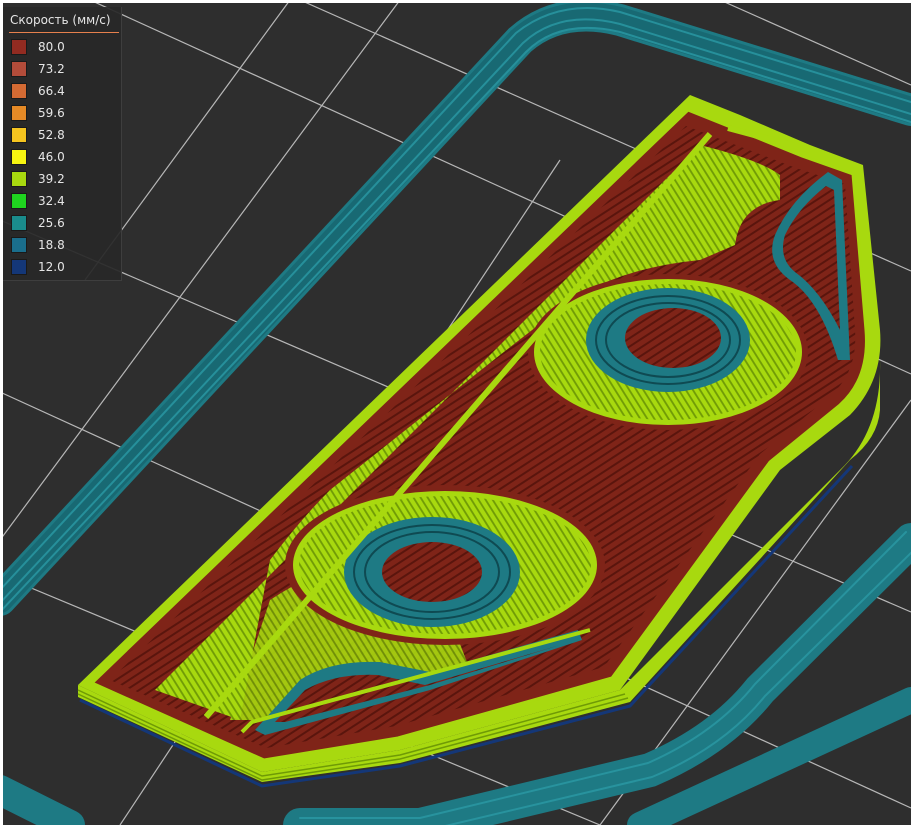  I want to click on legend-value: 25.6, so click(51, 223).